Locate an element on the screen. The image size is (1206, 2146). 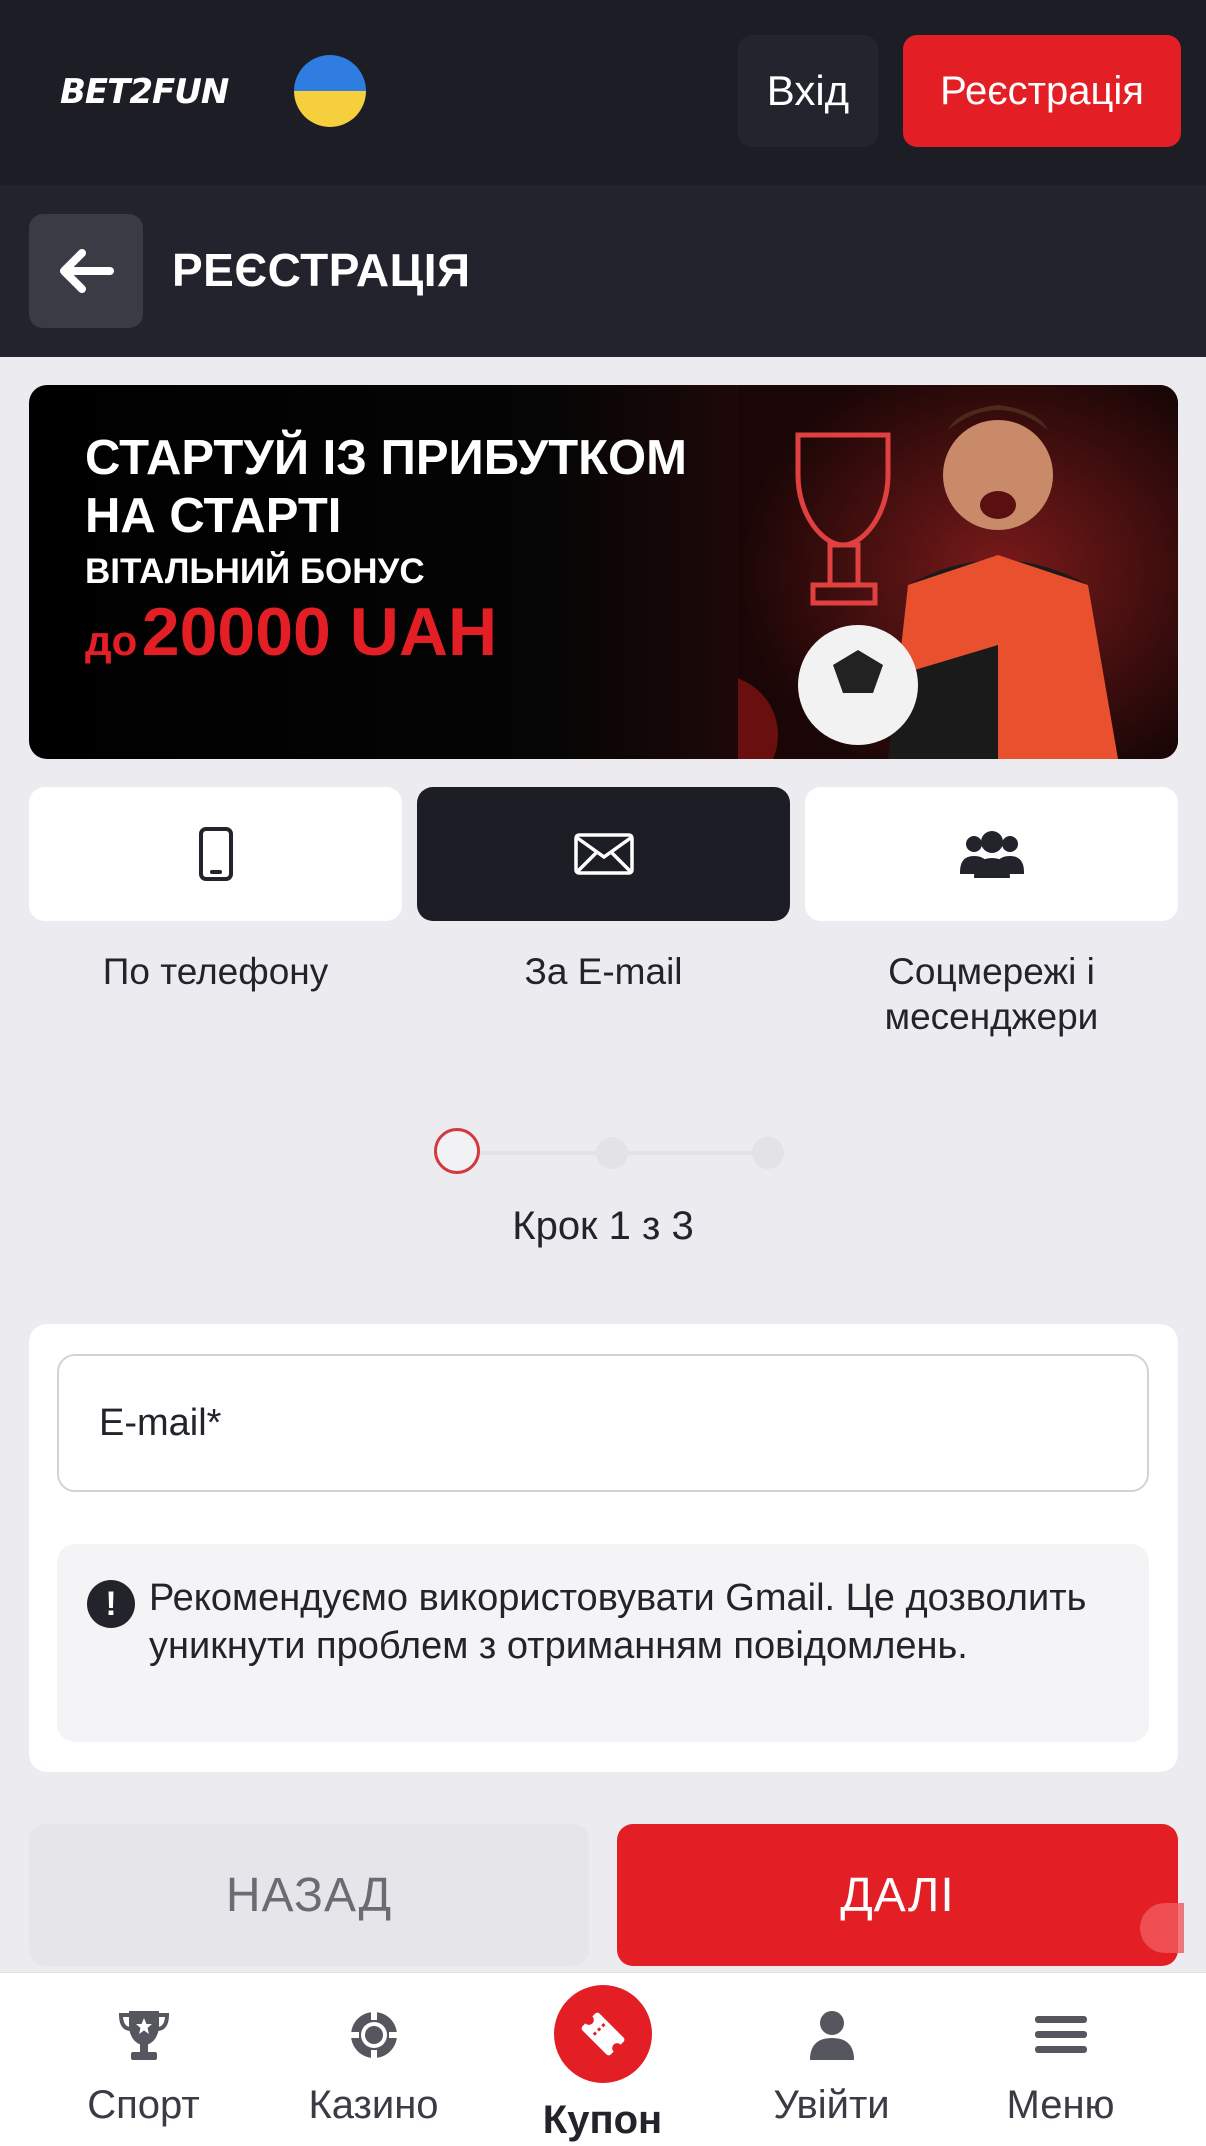
page-title: РЕЄСТРАЦІЯ is located at coordinates (321, 270).